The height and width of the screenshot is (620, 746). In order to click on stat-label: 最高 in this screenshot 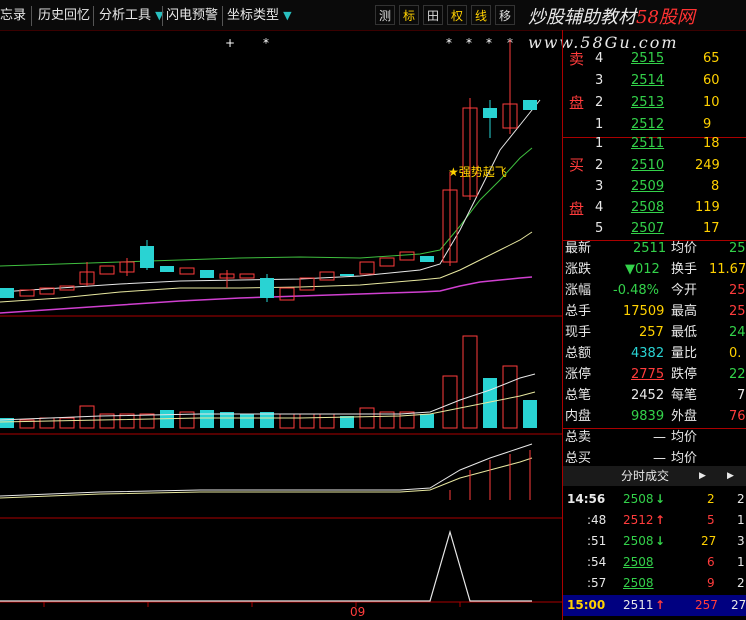, I will do `click(684, 311)`.